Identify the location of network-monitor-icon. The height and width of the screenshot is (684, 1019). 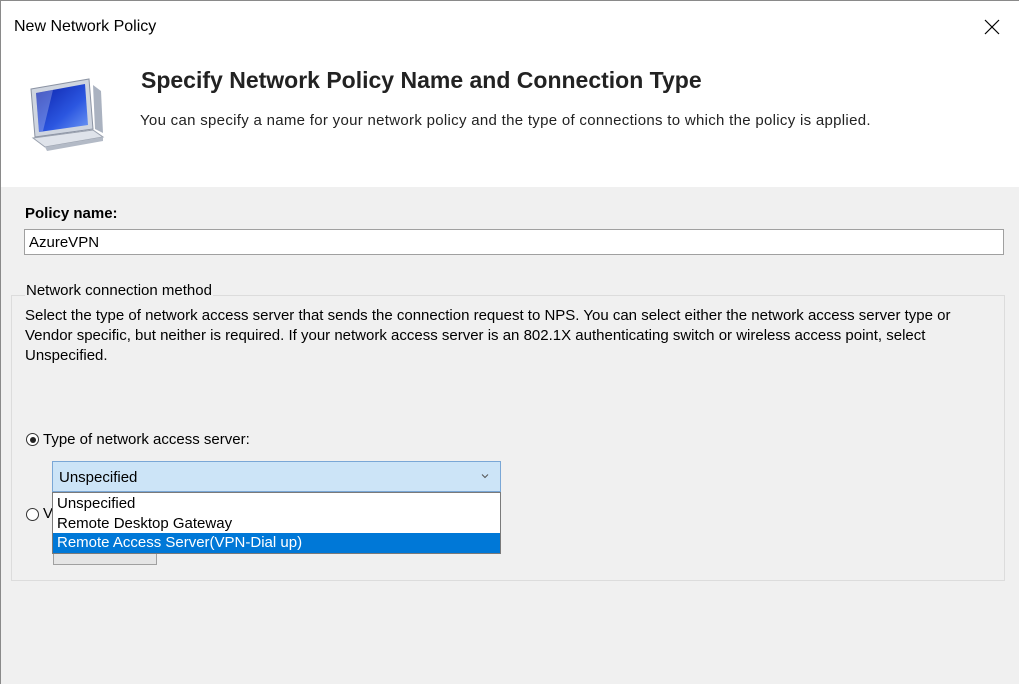
(69, 114).